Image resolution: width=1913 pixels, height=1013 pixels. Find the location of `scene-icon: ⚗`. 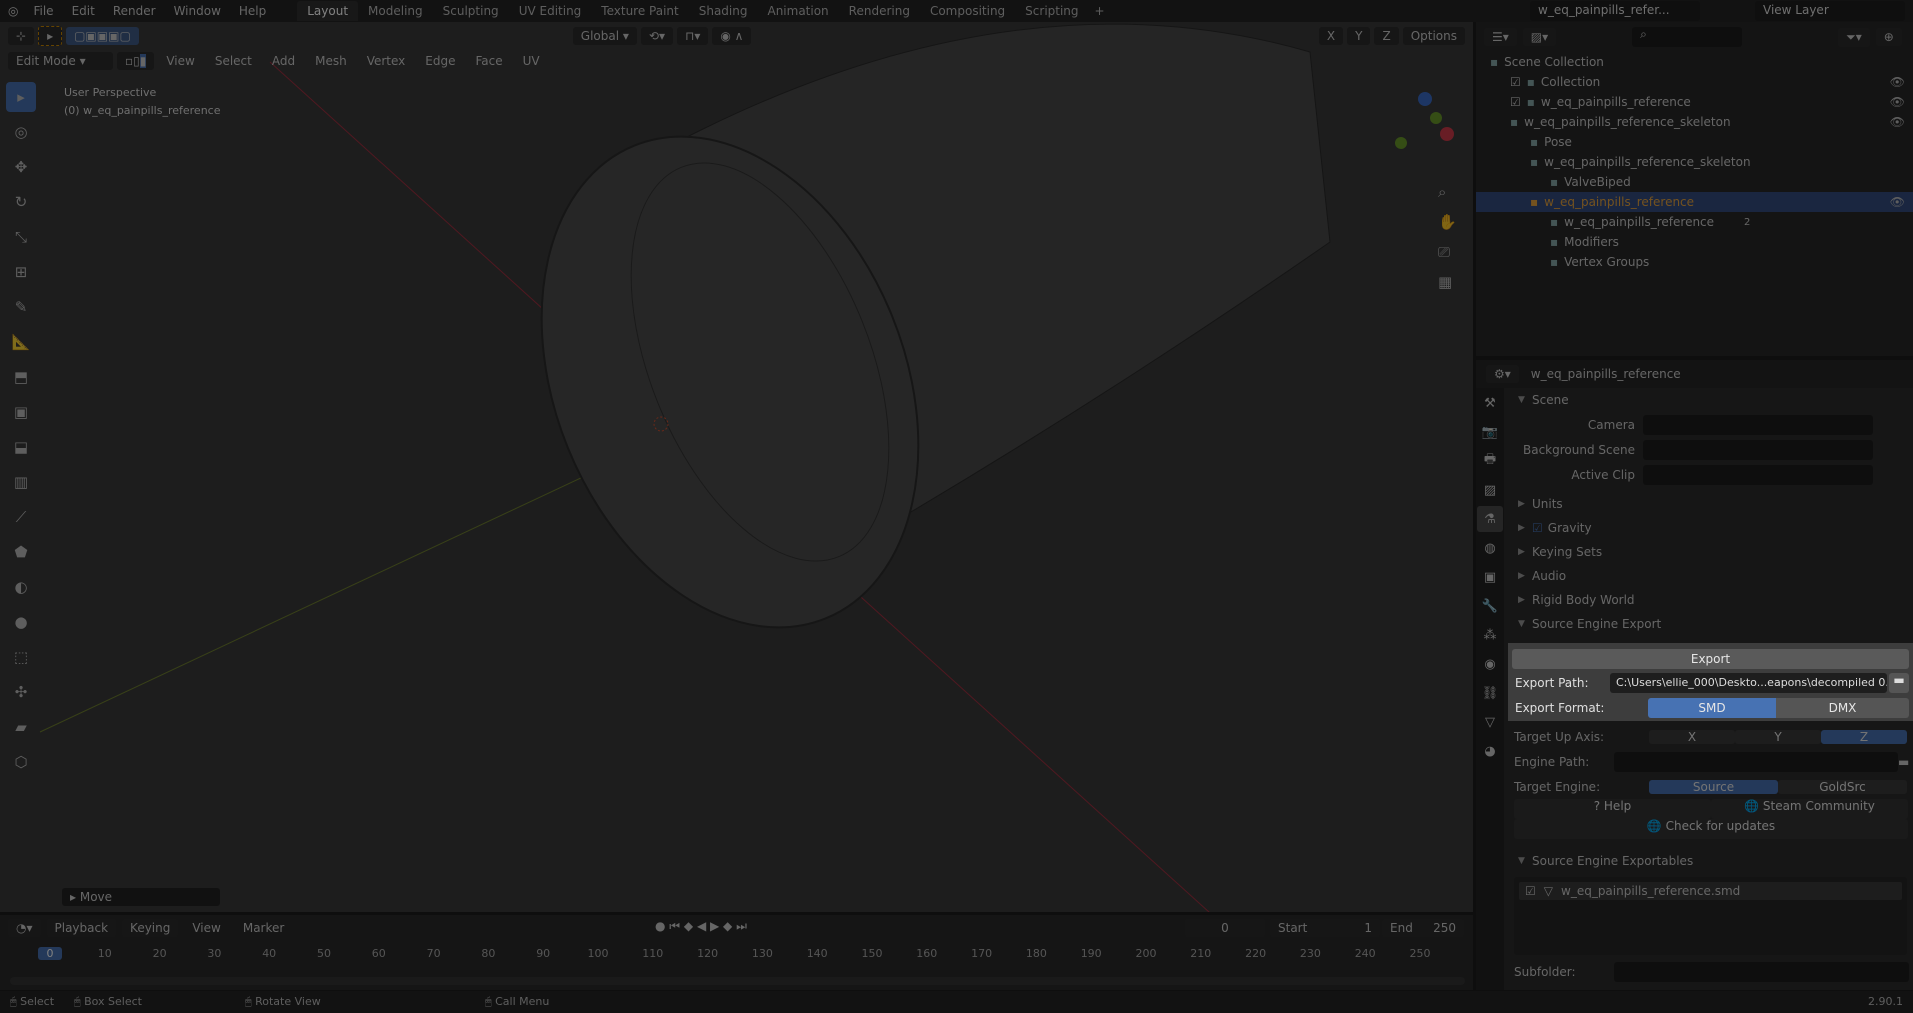

scene-icon: ⚗ is located at coordinates (1490, 519).